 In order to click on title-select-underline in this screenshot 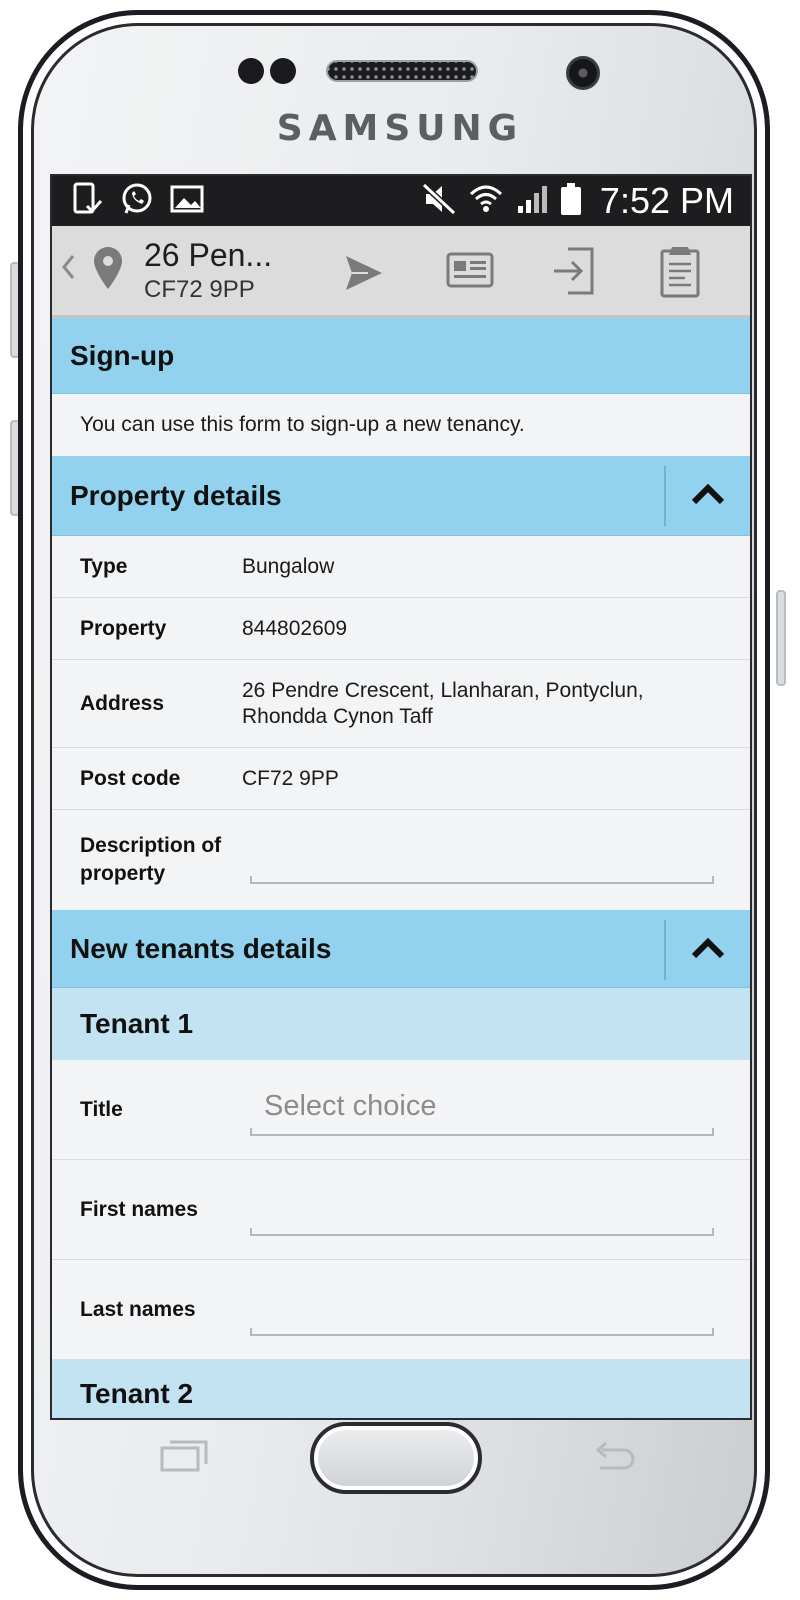, I will do `click(482, 1132)`.